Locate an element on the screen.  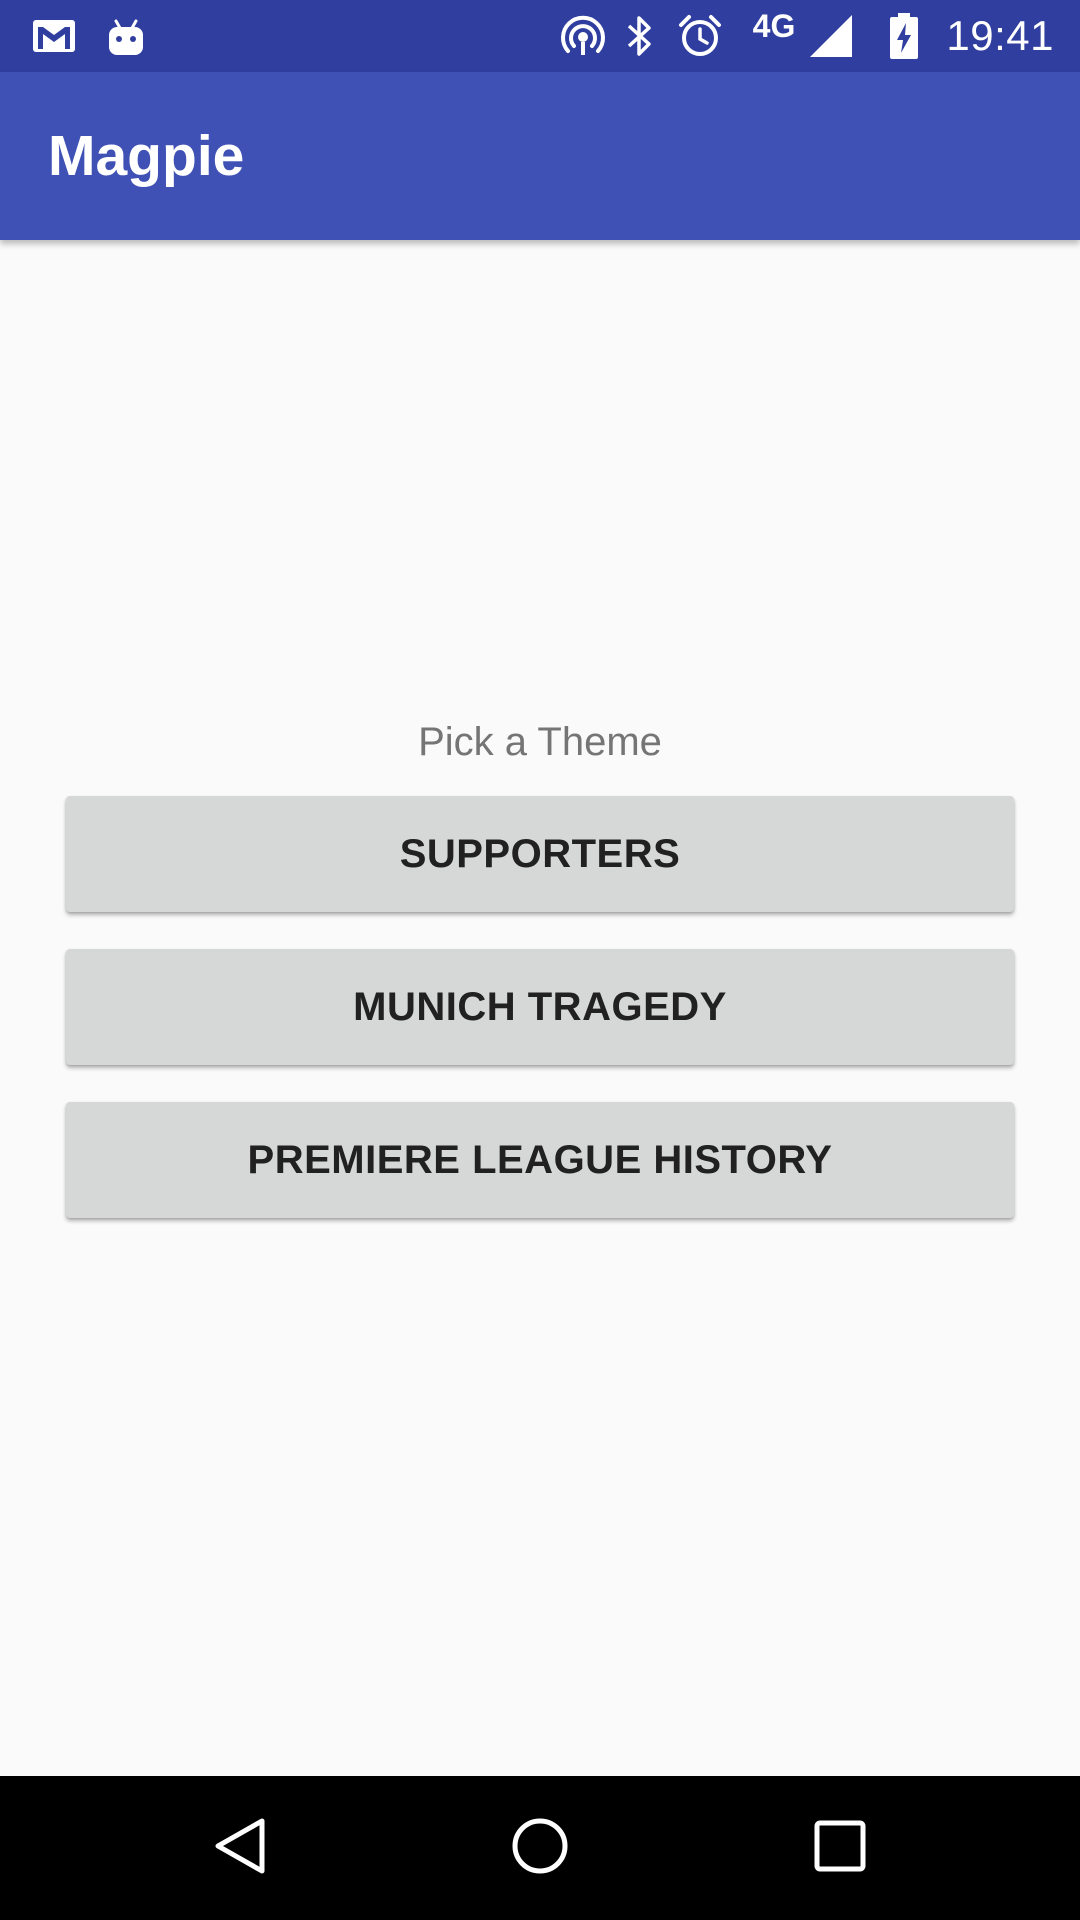
alarm-icon is located at coordinates (700, 36).